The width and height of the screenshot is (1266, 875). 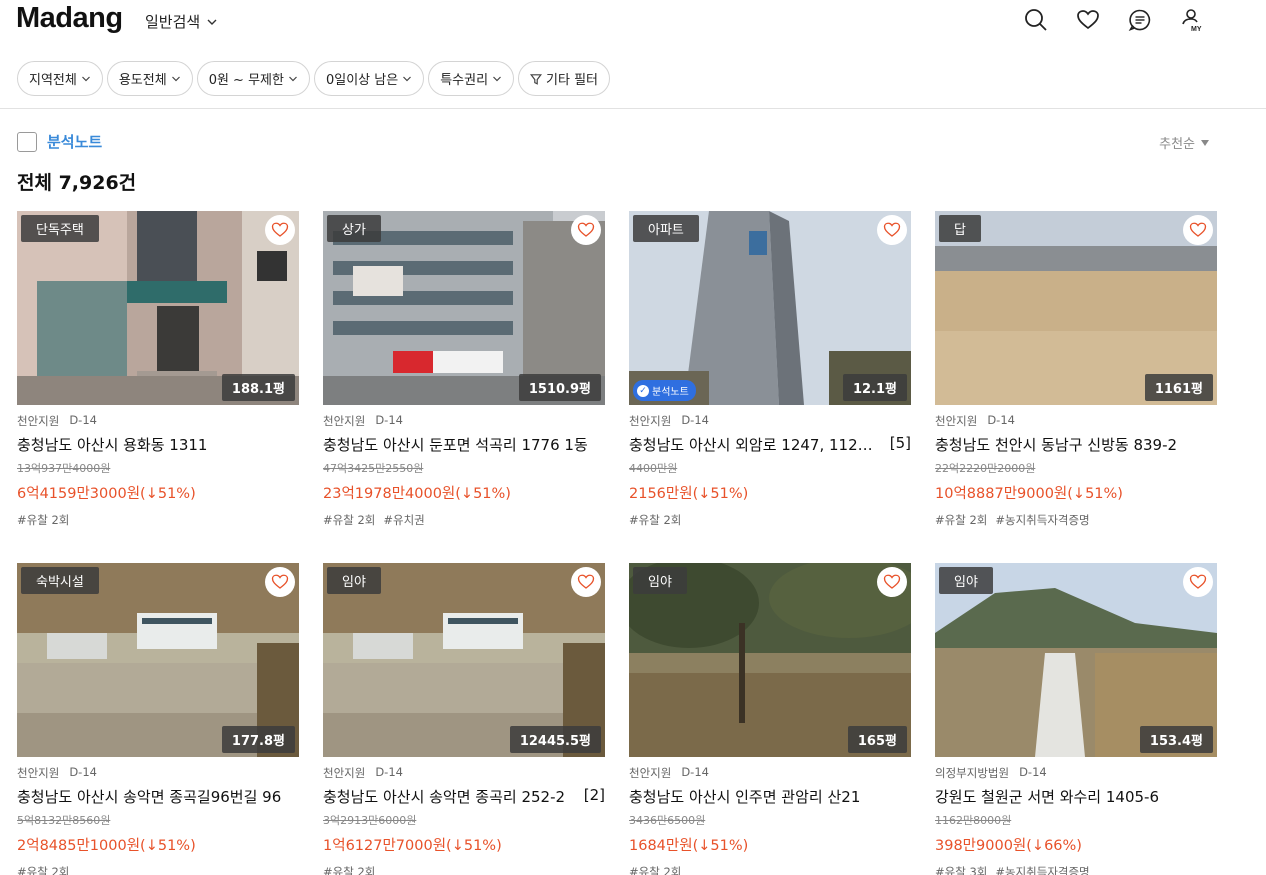 I want to click on area-badge: 165평, so click(x=877, y=739).